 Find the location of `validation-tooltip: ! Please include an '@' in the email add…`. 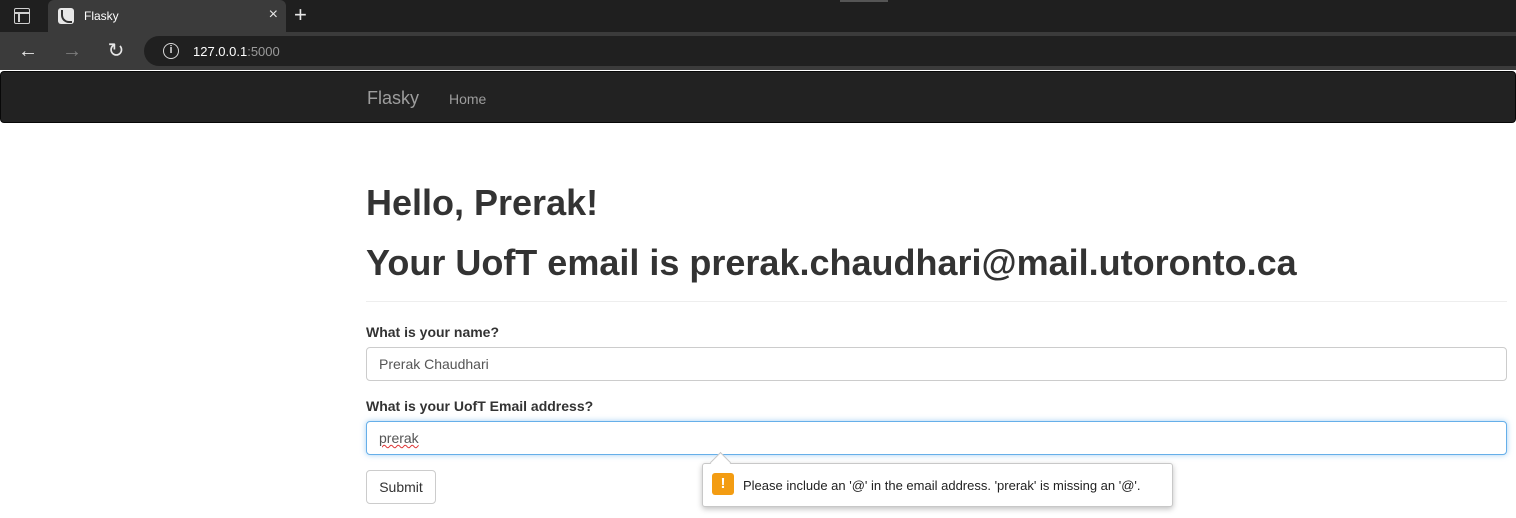

validation-tooltip: ! Please include an '@' in the email add… is located at coordinates (937, 485).